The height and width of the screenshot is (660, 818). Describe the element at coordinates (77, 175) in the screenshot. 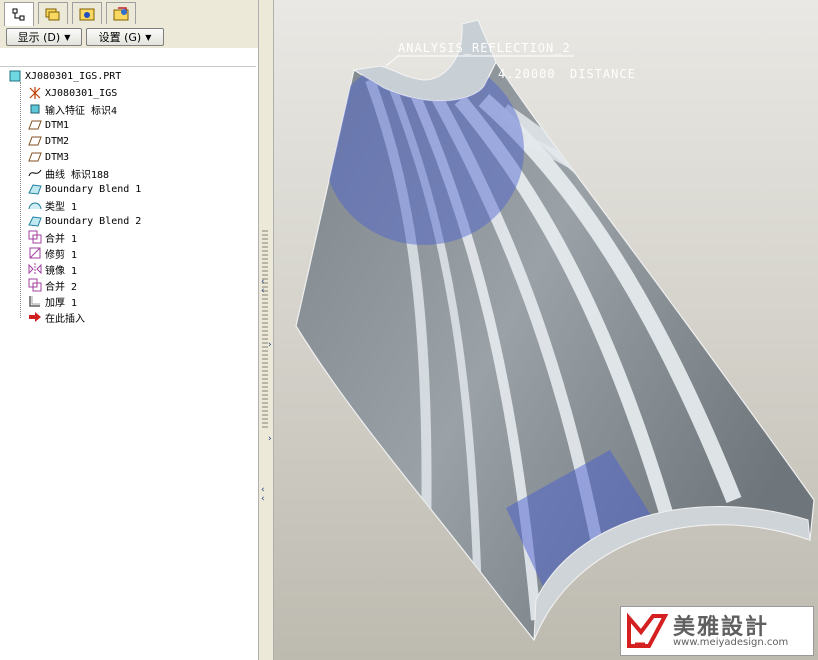

I see `tree-item-label: 曲线 标识188` at that location.